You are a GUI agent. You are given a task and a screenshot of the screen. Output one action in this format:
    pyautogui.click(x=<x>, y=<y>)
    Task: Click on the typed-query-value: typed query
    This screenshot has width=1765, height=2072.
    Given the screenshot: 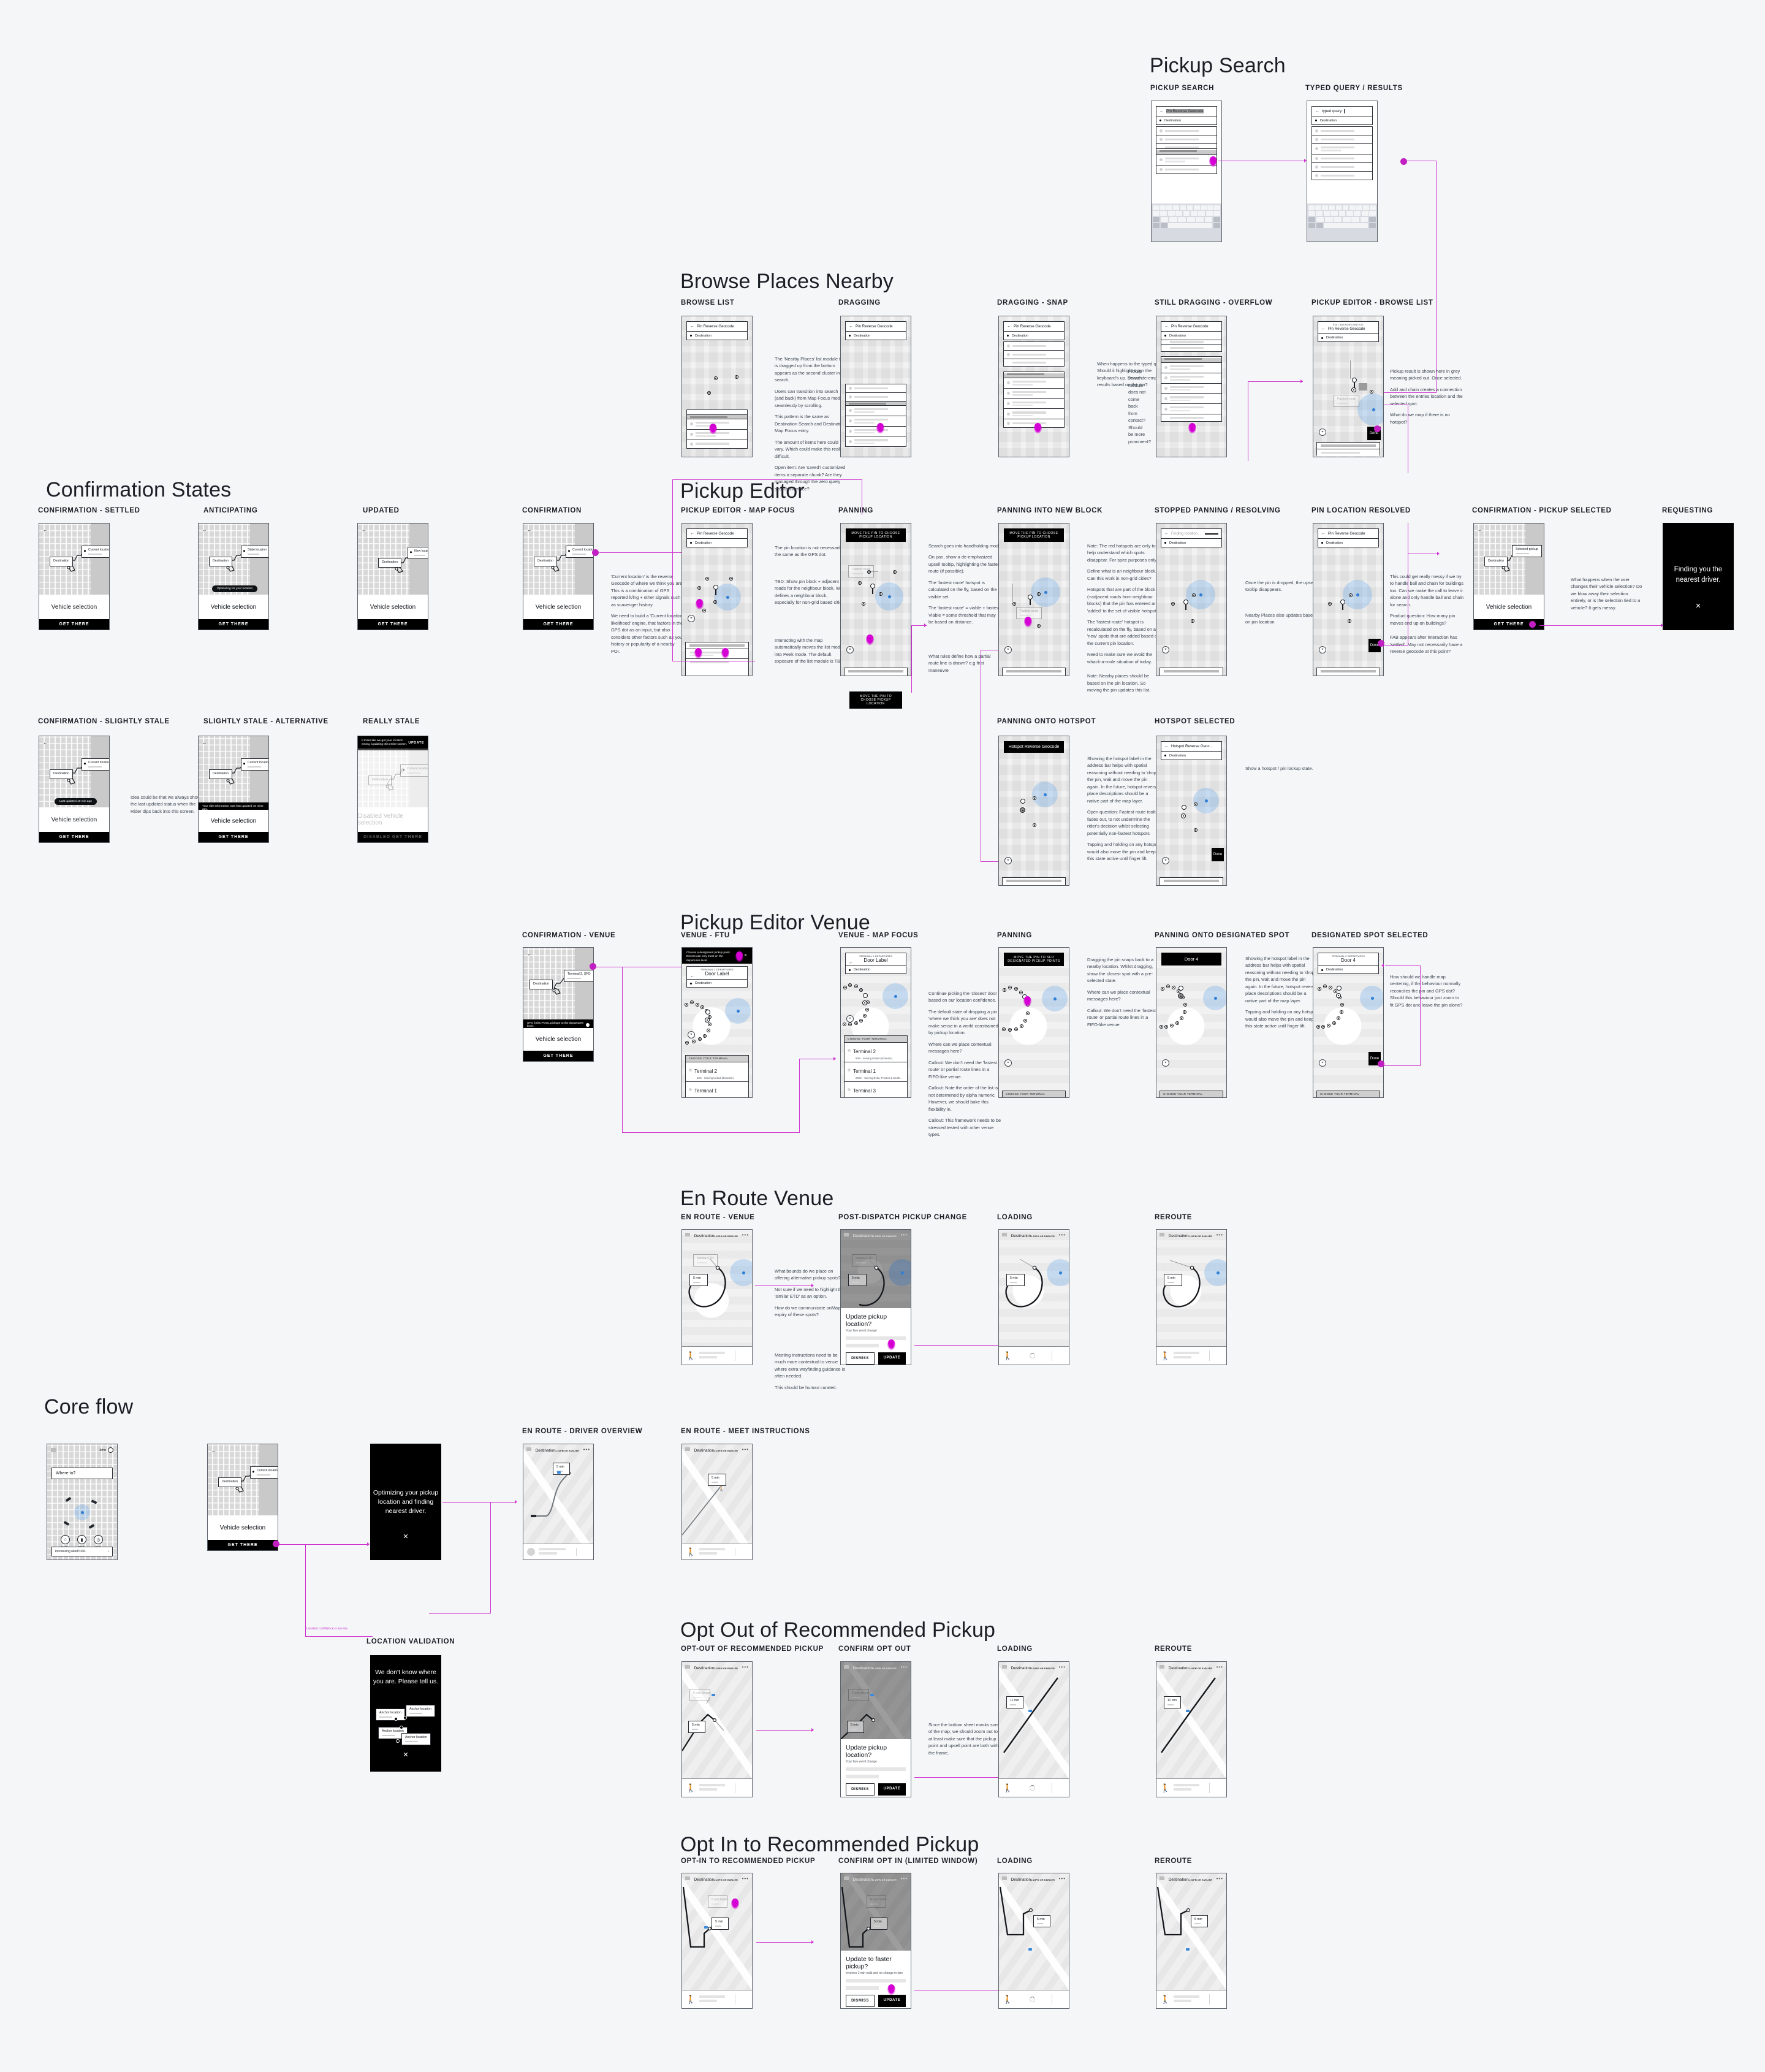 What is the action you would take?
    pyautogui.click(x=1332, y=111)
    